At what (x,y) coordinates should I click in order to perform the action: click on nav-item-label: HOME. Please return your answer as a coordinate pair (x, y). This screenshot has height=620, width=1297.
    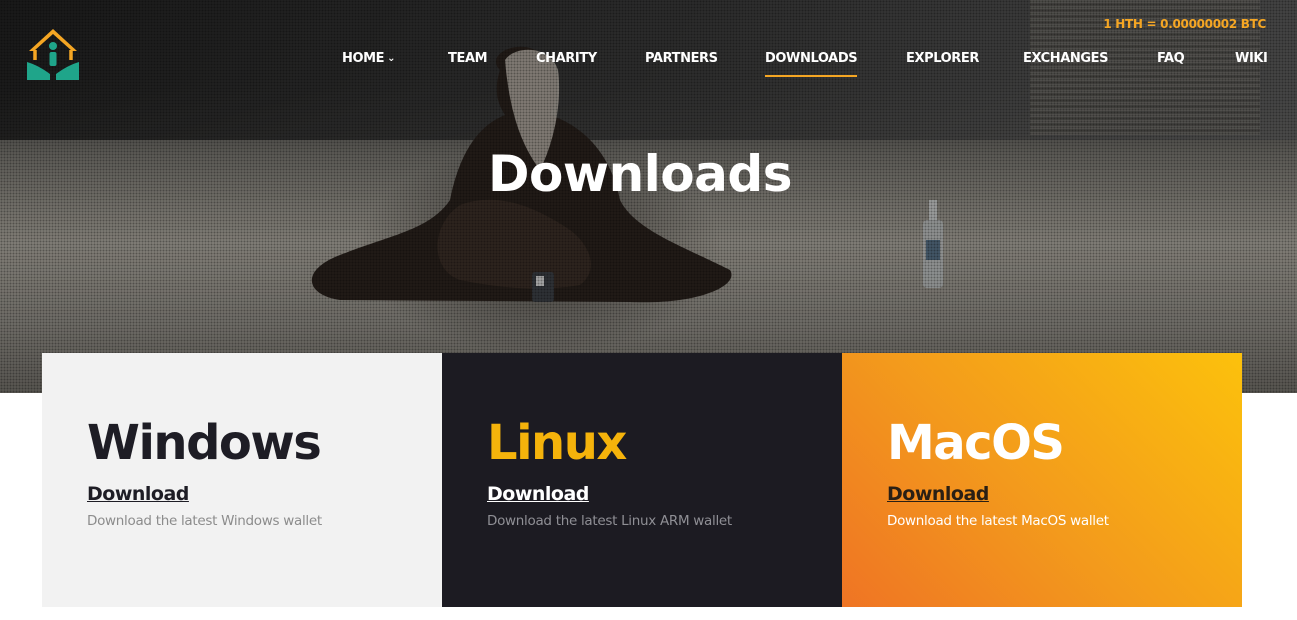
    Looking at the image, I should click on (363, 58).